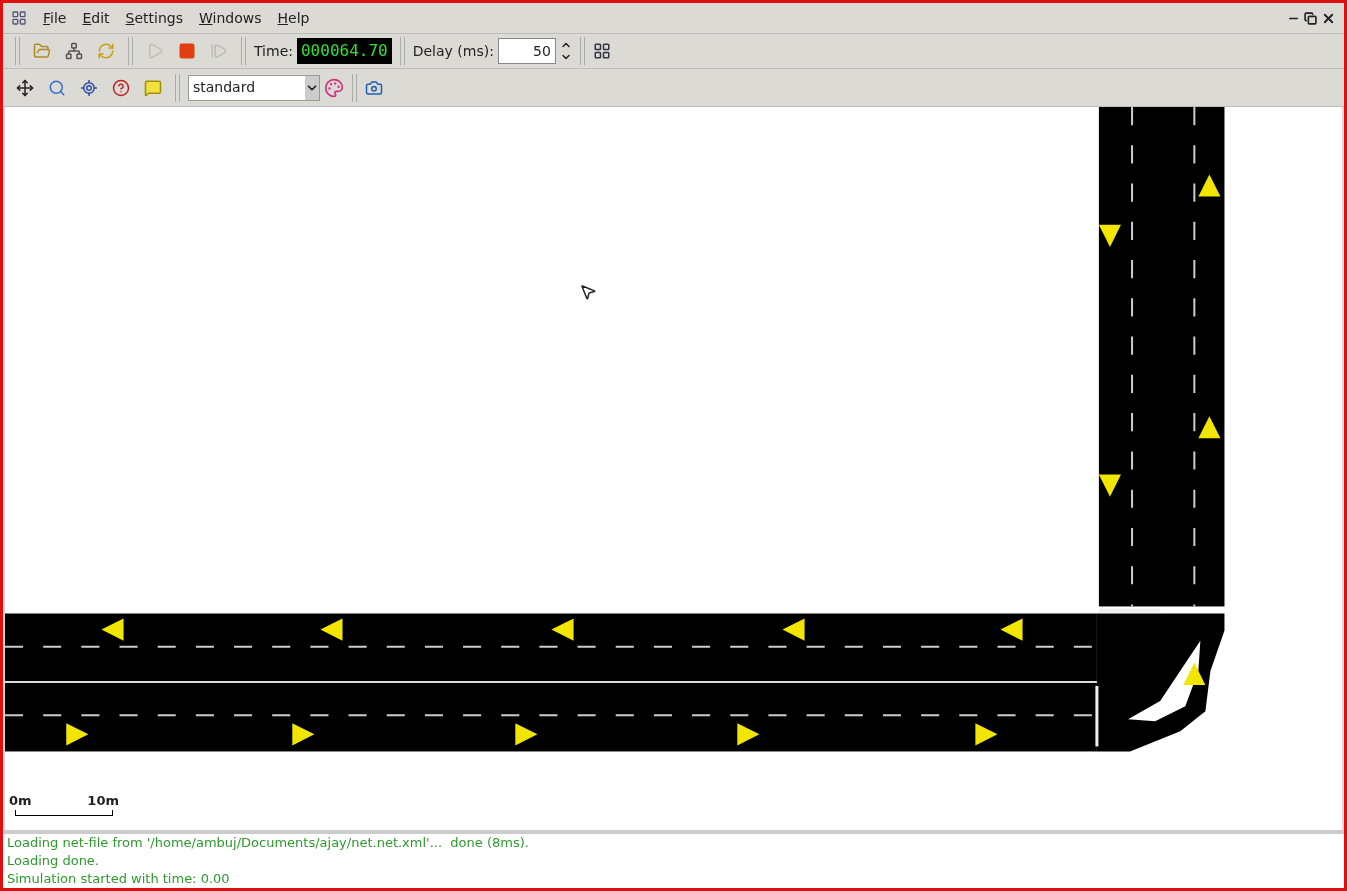 Image resolution: width=1347 pixels, height=891 pixels. Describe the element at coordinates (588, 292) in the screenshot. I see `mouse-pointer-icon` at that location.